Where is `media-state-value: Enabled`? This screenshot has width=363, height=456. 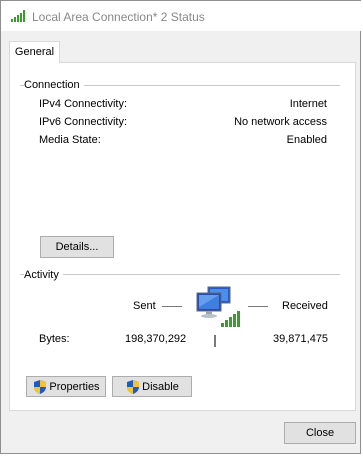 media-state-value: Enabled is located at coordinates (306, 140).